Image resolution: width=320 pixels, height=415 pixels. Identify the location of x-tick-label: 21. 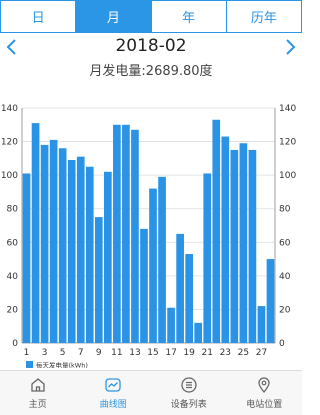
(207, 353).